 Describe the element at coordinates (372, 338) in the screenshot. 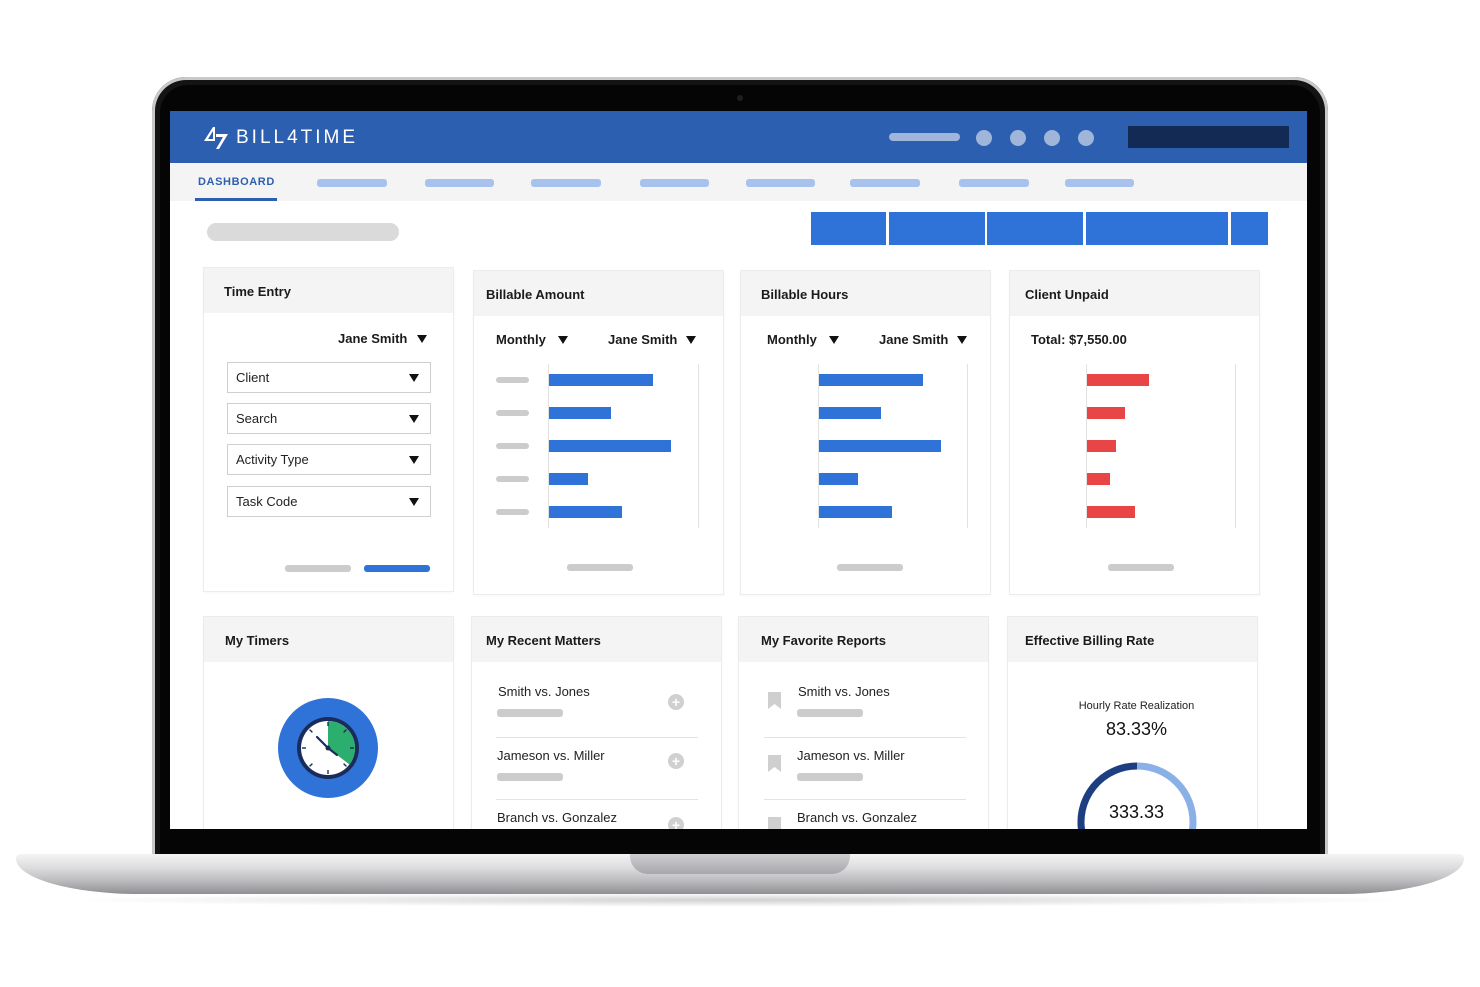

I see `user-selector: Jane Smith` at that location.